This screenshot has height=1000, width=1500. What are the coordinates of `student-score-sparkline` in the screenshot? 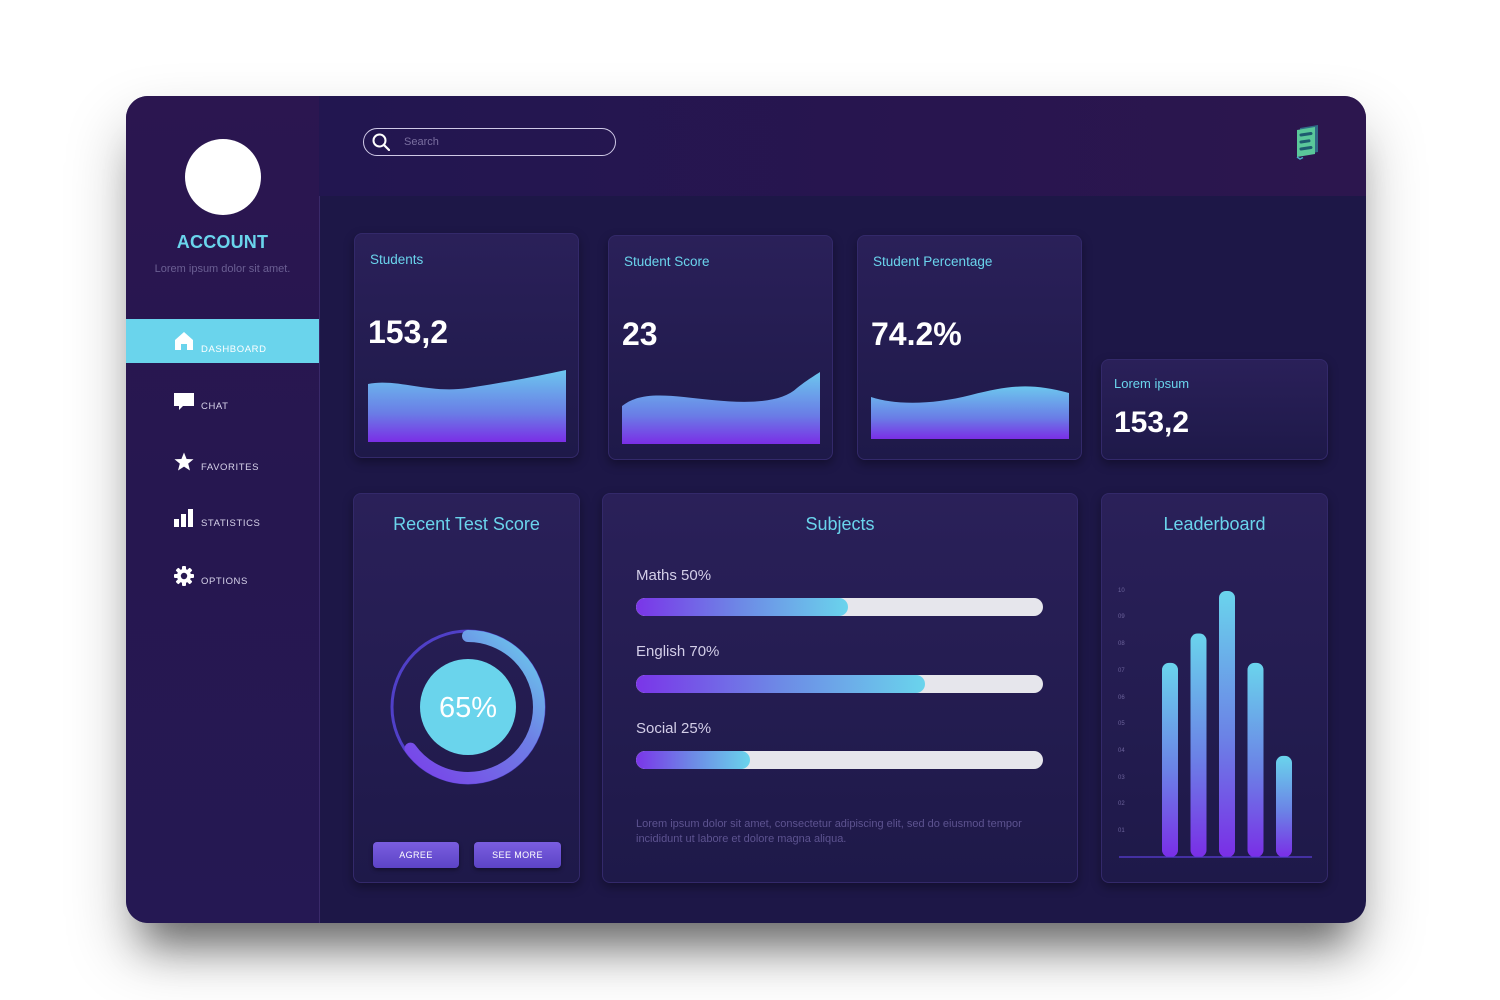 It's located at (721, 408).